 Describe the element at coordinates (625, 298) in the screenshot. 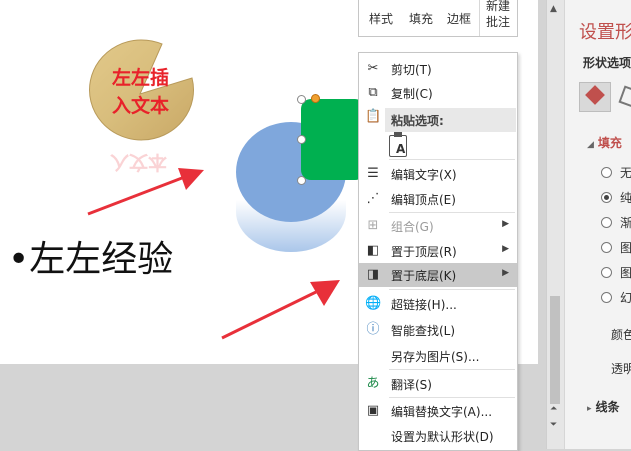

I see `fill-option-label: 幻` at that location.